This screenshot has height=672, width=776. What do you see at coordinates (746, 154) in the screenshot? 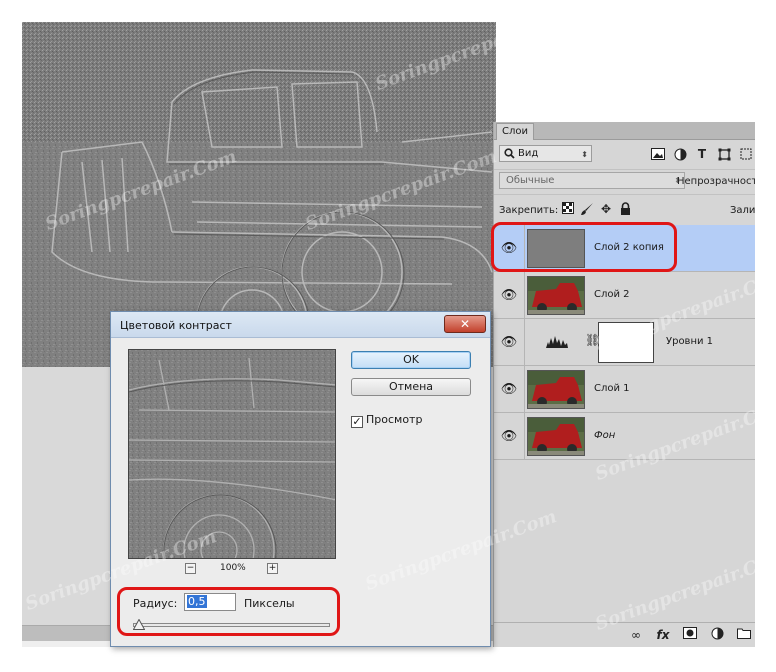
I see `smart-object-filter-icon` at bounding box center [746, 154].